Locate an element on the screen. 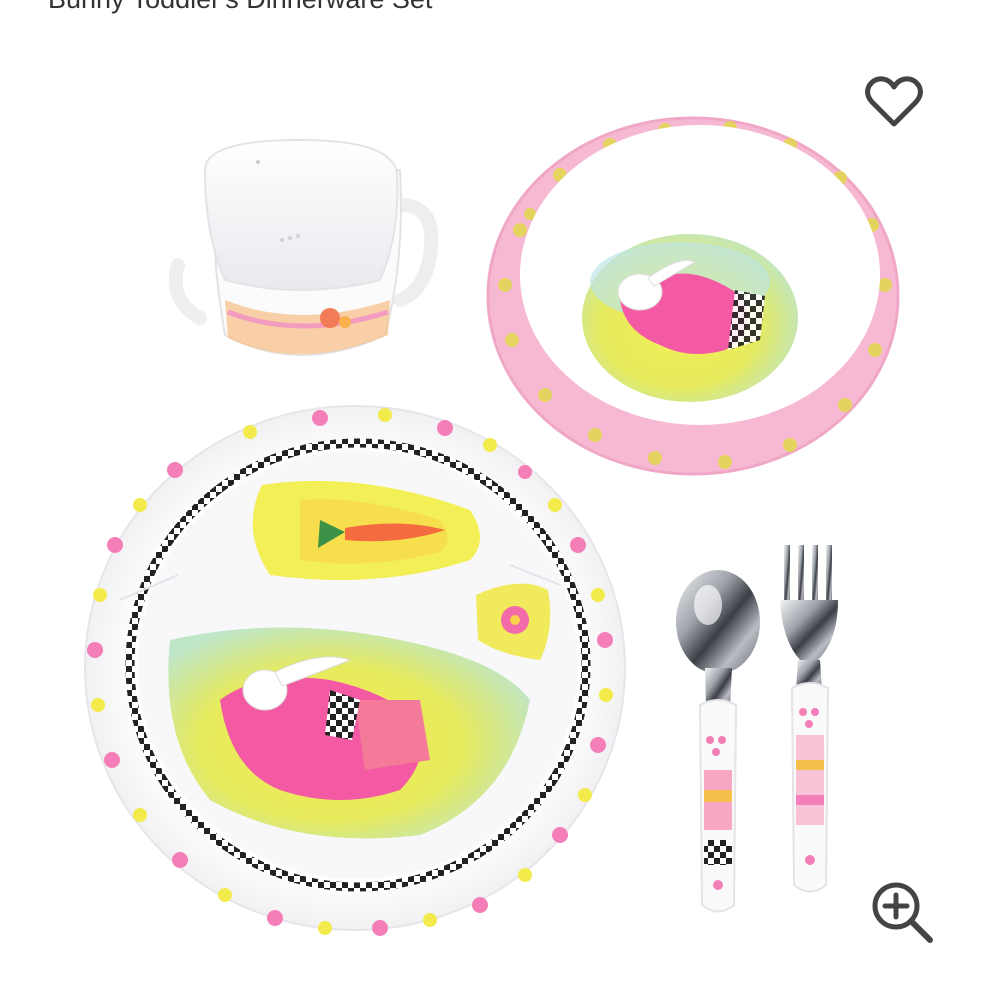 Image resolution: width=1000 pixels, height=1000 pixels. zoom-in-button is located at coordinates (902, 914).